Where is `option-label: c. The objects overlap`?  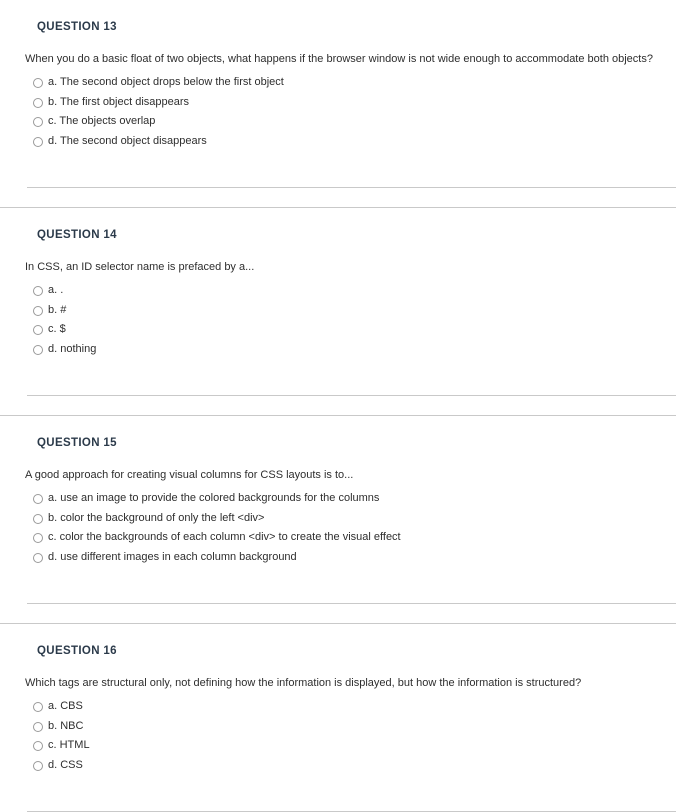 option-label: c. The objects overlap is located at coordinates (102, 121).